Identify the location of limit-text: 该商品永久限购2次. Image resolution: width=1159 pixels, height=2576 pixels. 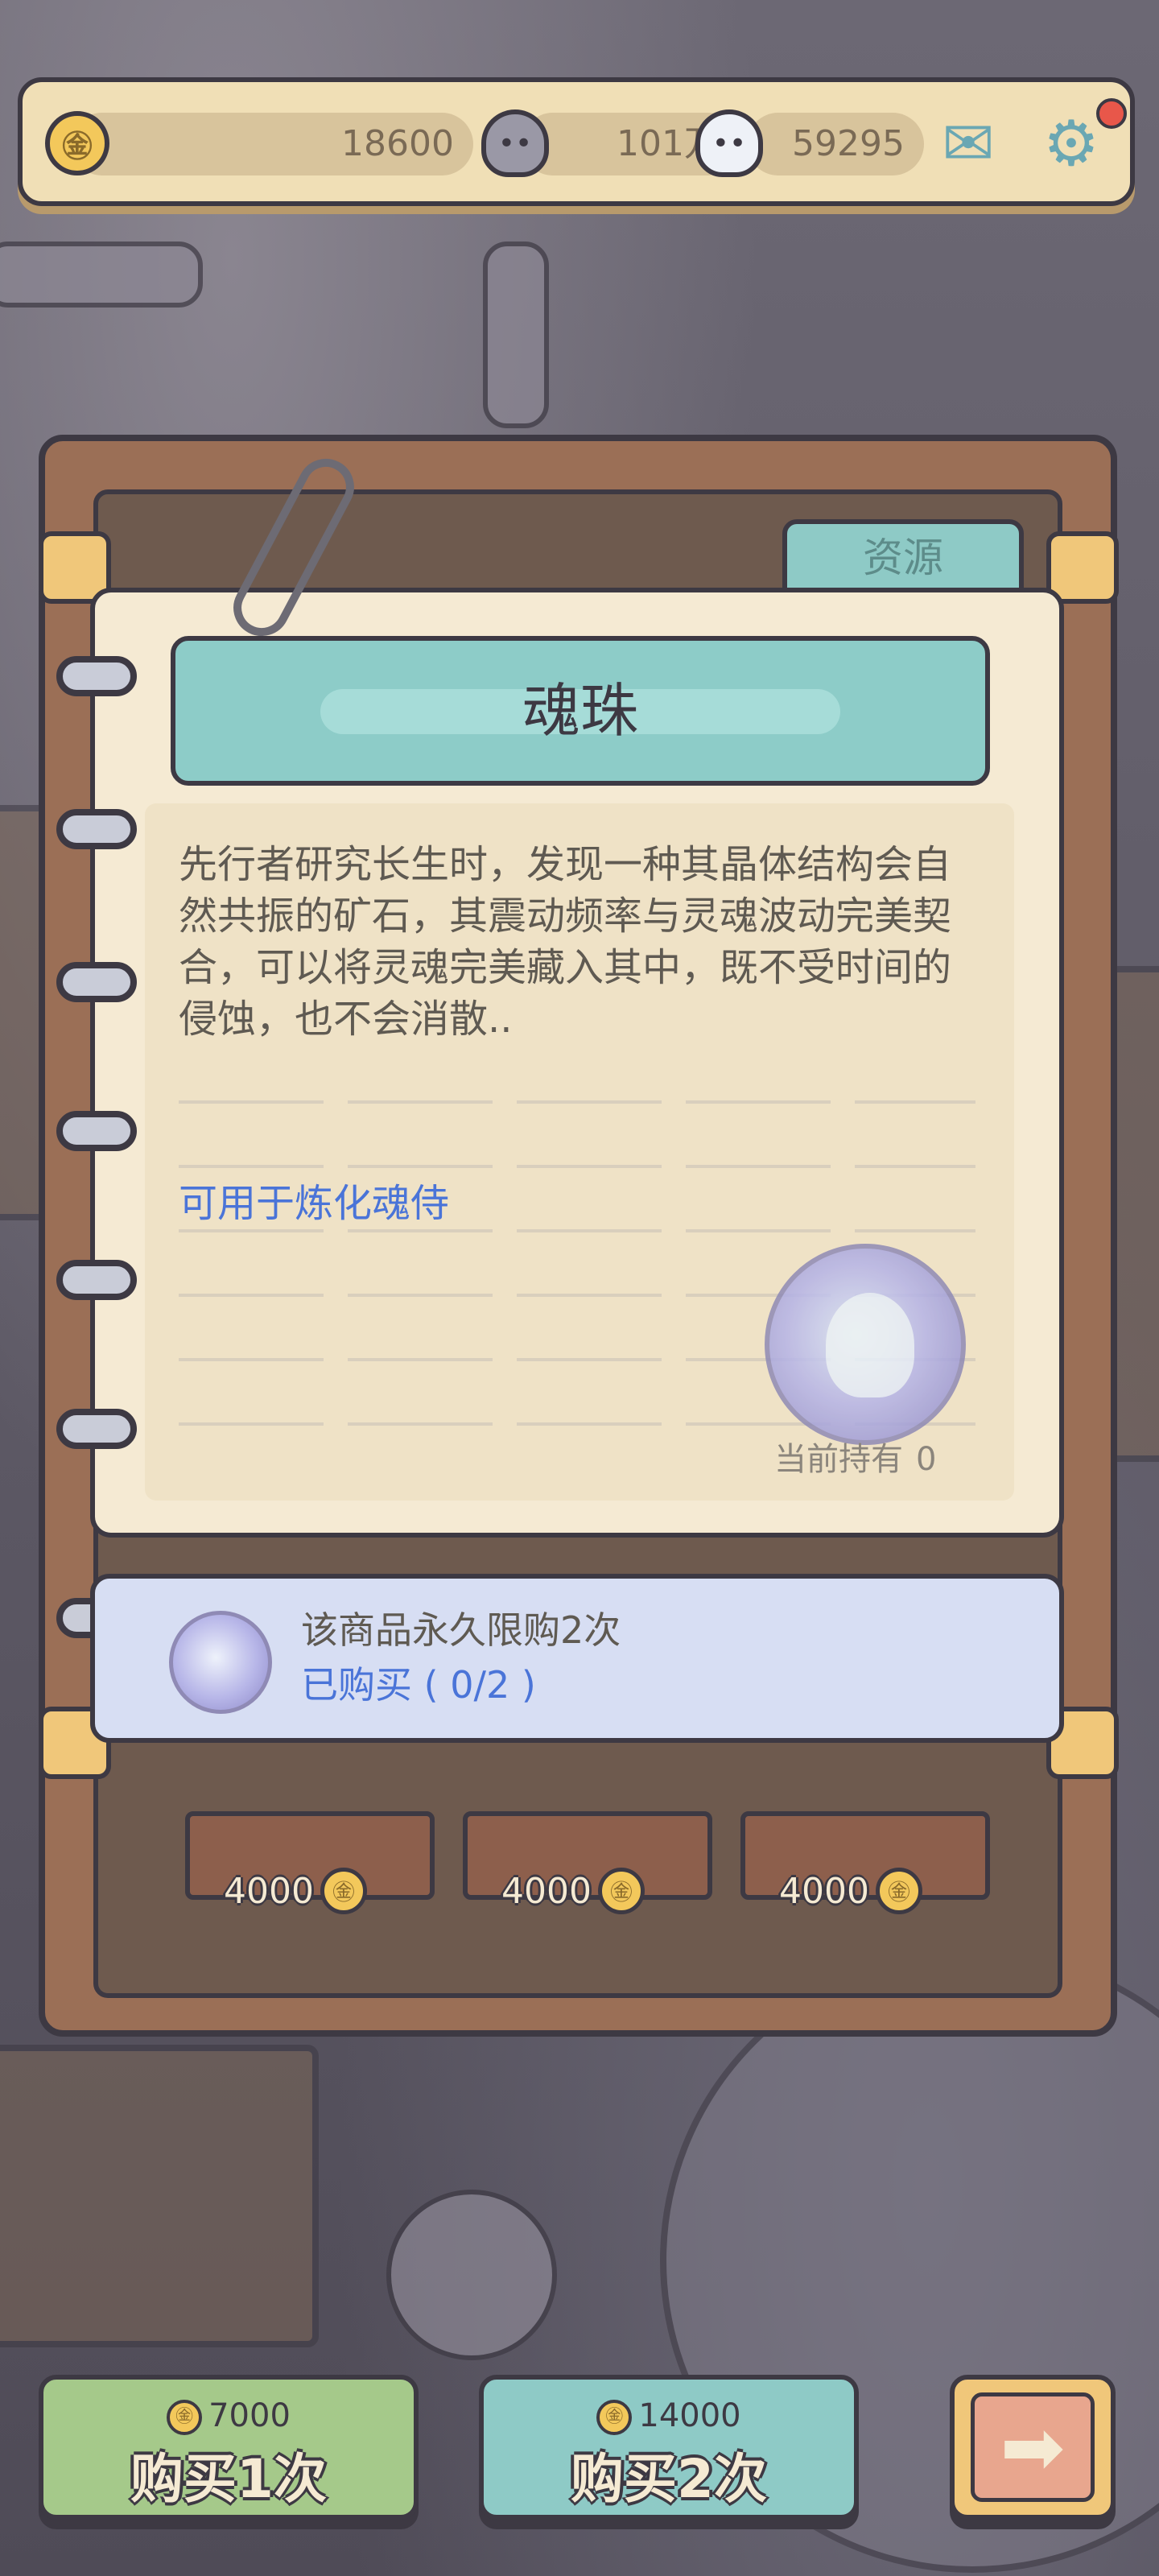
(461, 1630).